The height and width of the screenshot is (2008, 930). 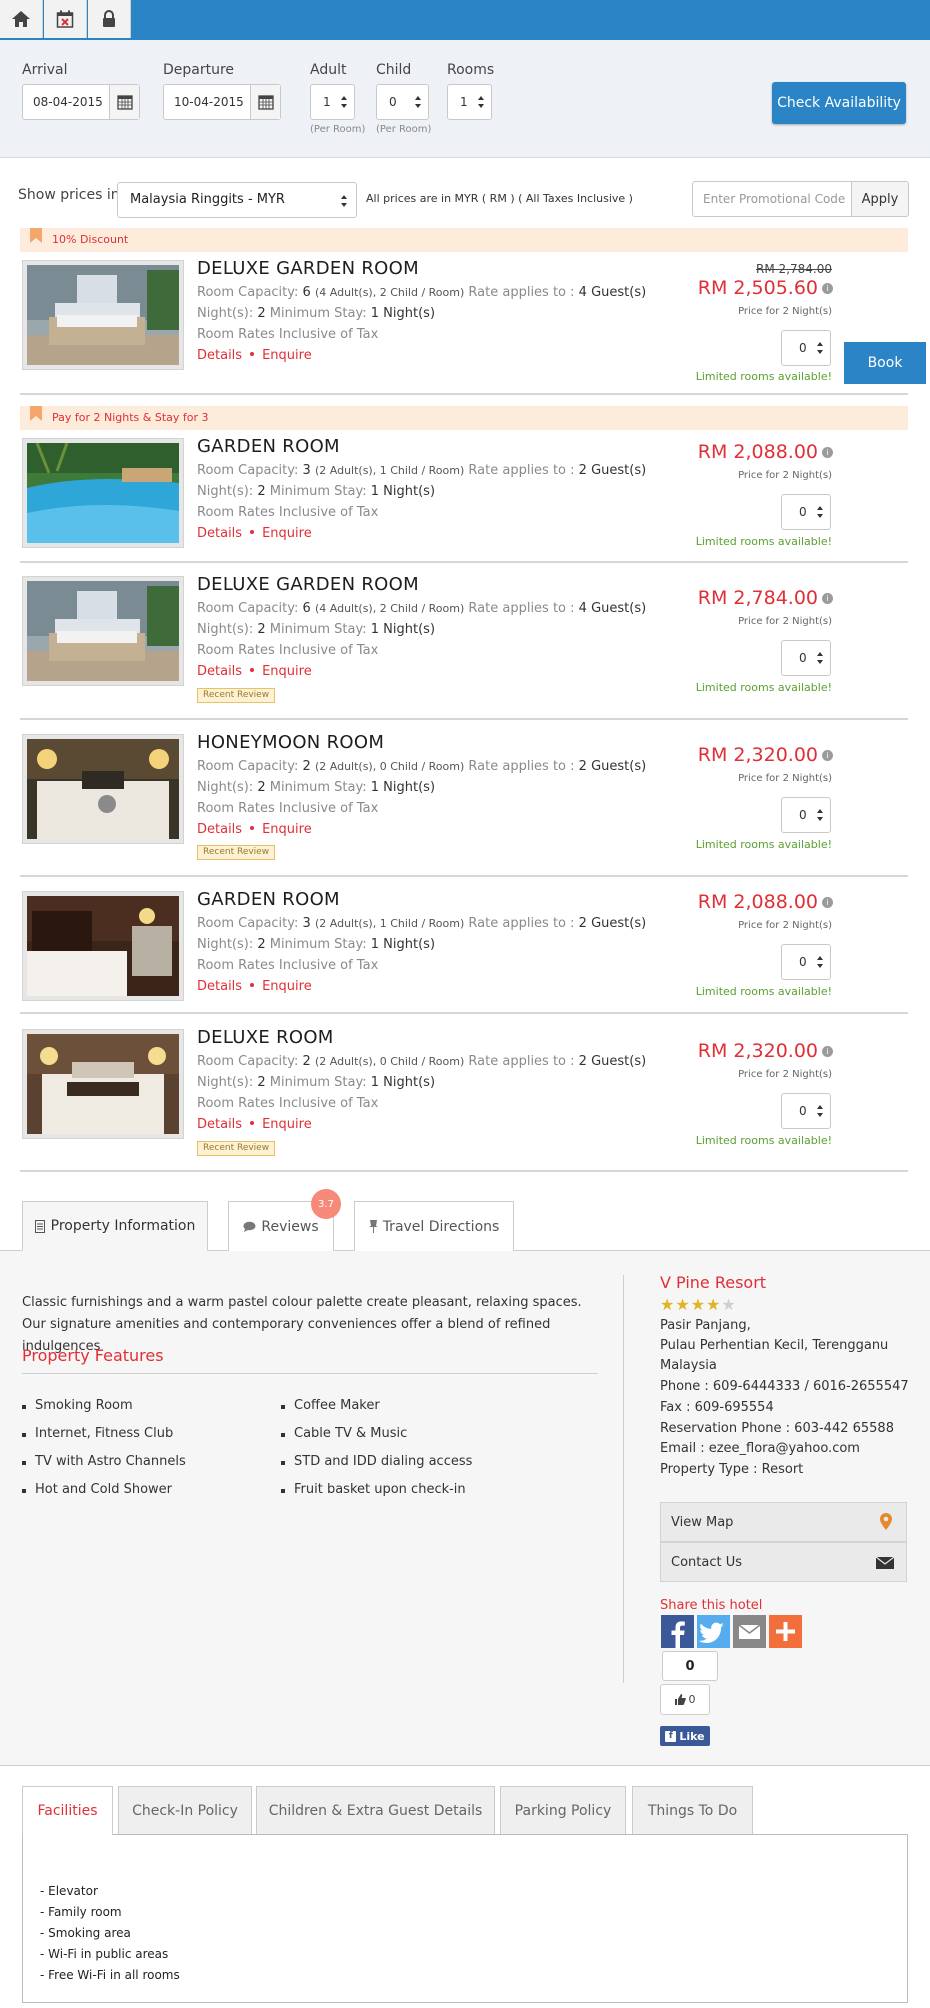 I want to click on room-nights: Night(s): 2 Minimum Stay: 1 Night(s), so click(x=316, y=1082).